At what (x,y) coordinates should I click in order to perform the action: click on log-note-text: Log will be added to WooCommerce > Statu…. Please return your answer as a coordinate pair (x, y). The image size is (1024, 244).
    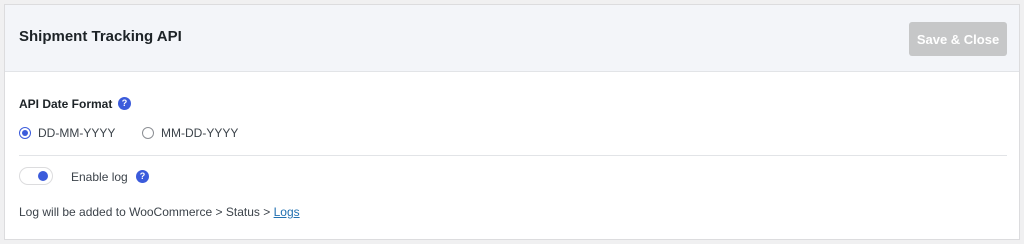
    Looking at the image, I should click on (146, 212).